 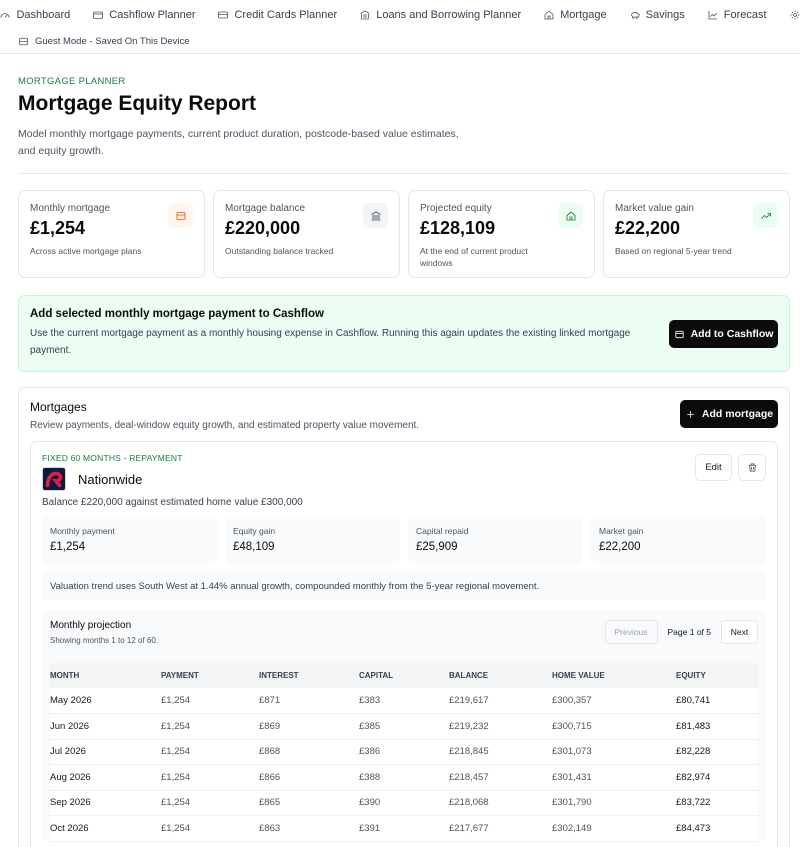 I want to click on delete-button, so click(x=752, y=467).